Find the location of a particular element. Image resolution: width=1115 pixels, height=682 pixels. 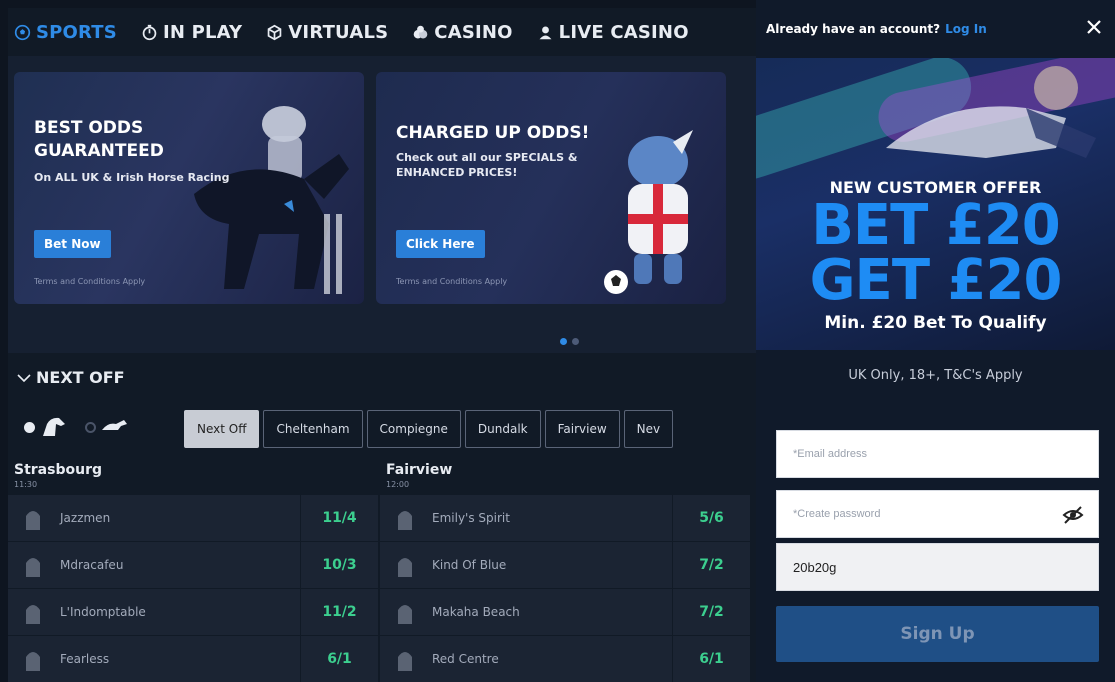

password-field is located at coordinates (937, 514).